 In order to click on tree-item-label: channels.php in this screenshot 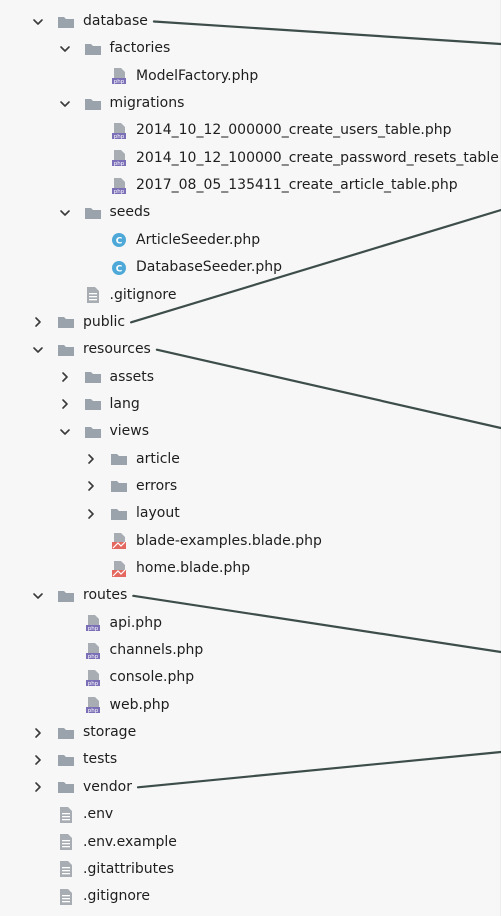, I will do `click(156, 650)`.